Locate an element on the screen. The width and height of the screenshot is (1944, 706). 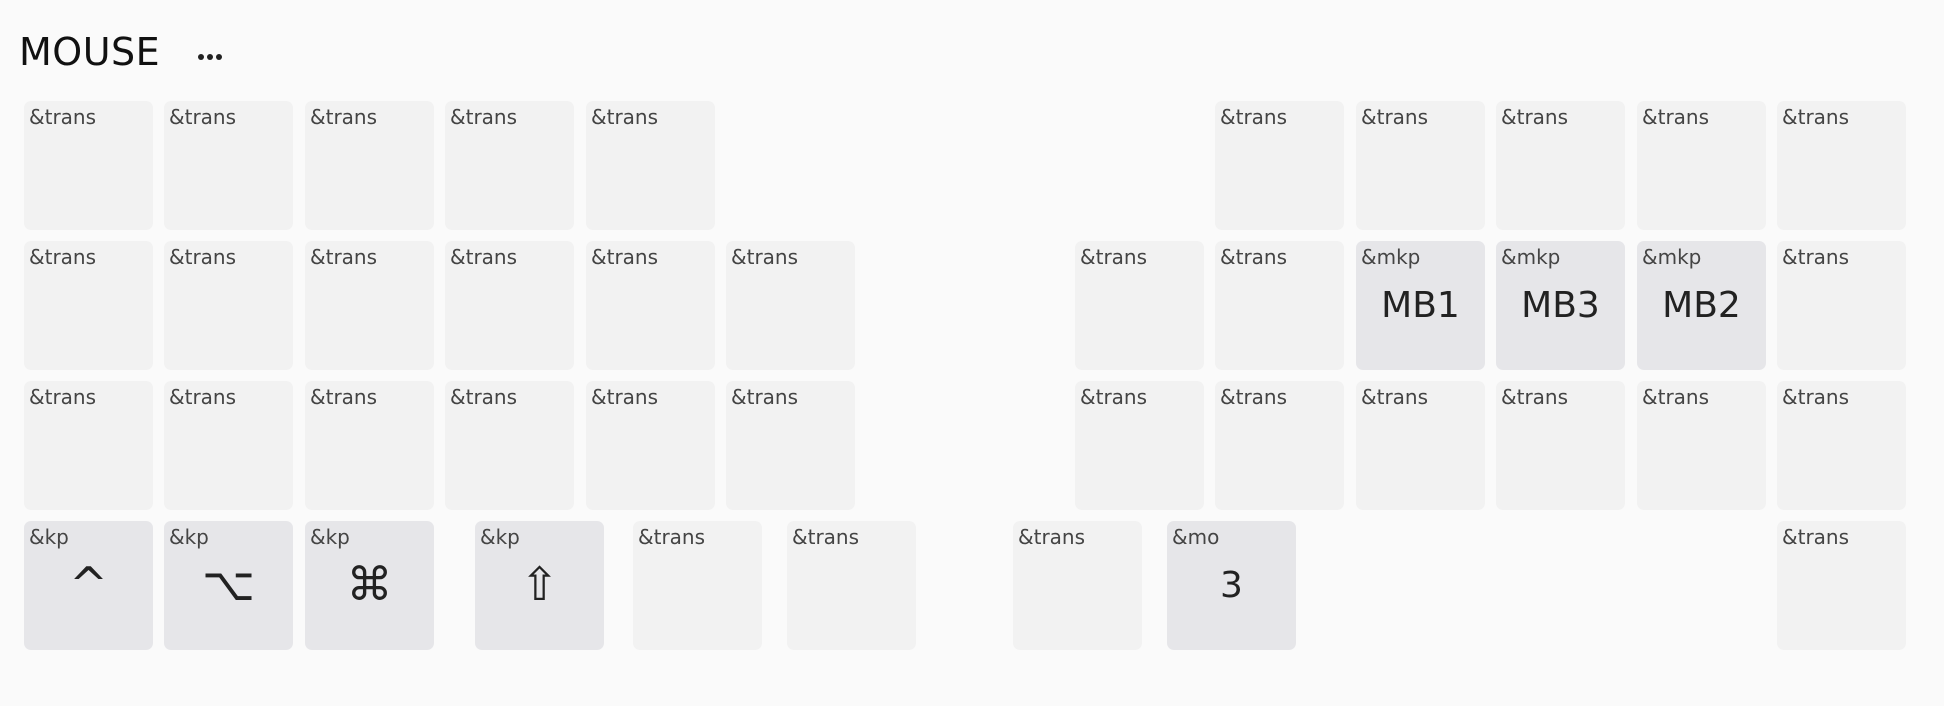
key-param: MB2 is located at coordinates (1701, 305).